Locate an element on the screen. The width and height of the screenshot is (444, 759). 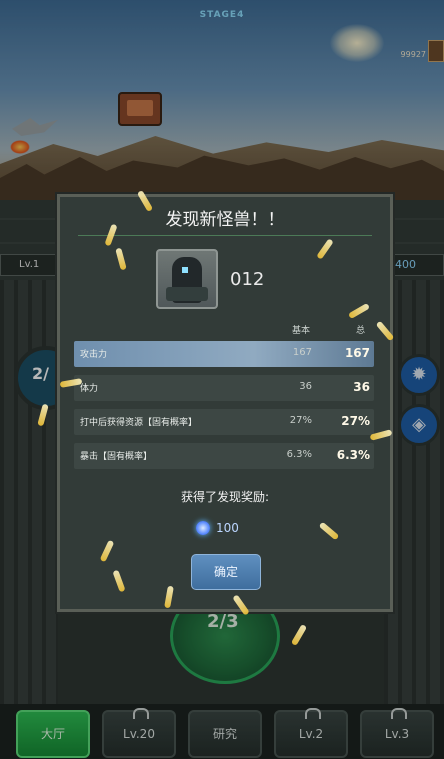
reward-title: 获得了发现奖励: is located at coordinates (225, 497).